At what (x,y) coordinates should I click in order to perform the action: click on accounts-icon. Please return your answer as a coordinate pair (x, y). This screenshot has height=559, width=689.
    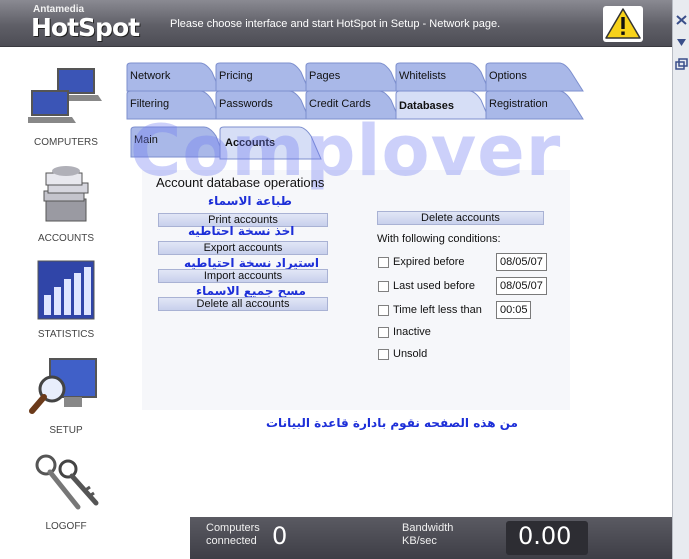
    Looking at the image, I should click on (66, 194).